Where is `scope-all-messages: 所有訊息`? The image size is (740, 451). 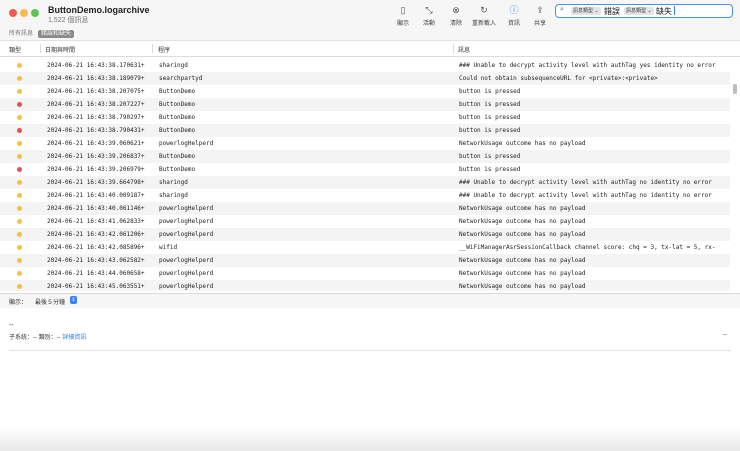 scope-all-messages: 所有訊息 is located at coordinates (21, 34).